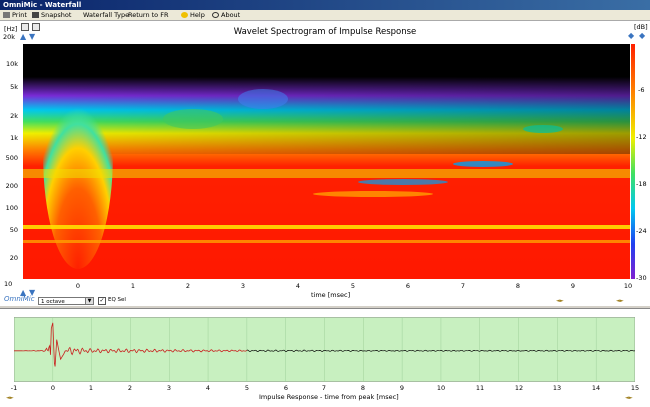 The image size is (650, 407). What do you see at coordinates (9, 37) in the screenshot?
I see `y-top-label: 20k` at bounding box center [9, 37].